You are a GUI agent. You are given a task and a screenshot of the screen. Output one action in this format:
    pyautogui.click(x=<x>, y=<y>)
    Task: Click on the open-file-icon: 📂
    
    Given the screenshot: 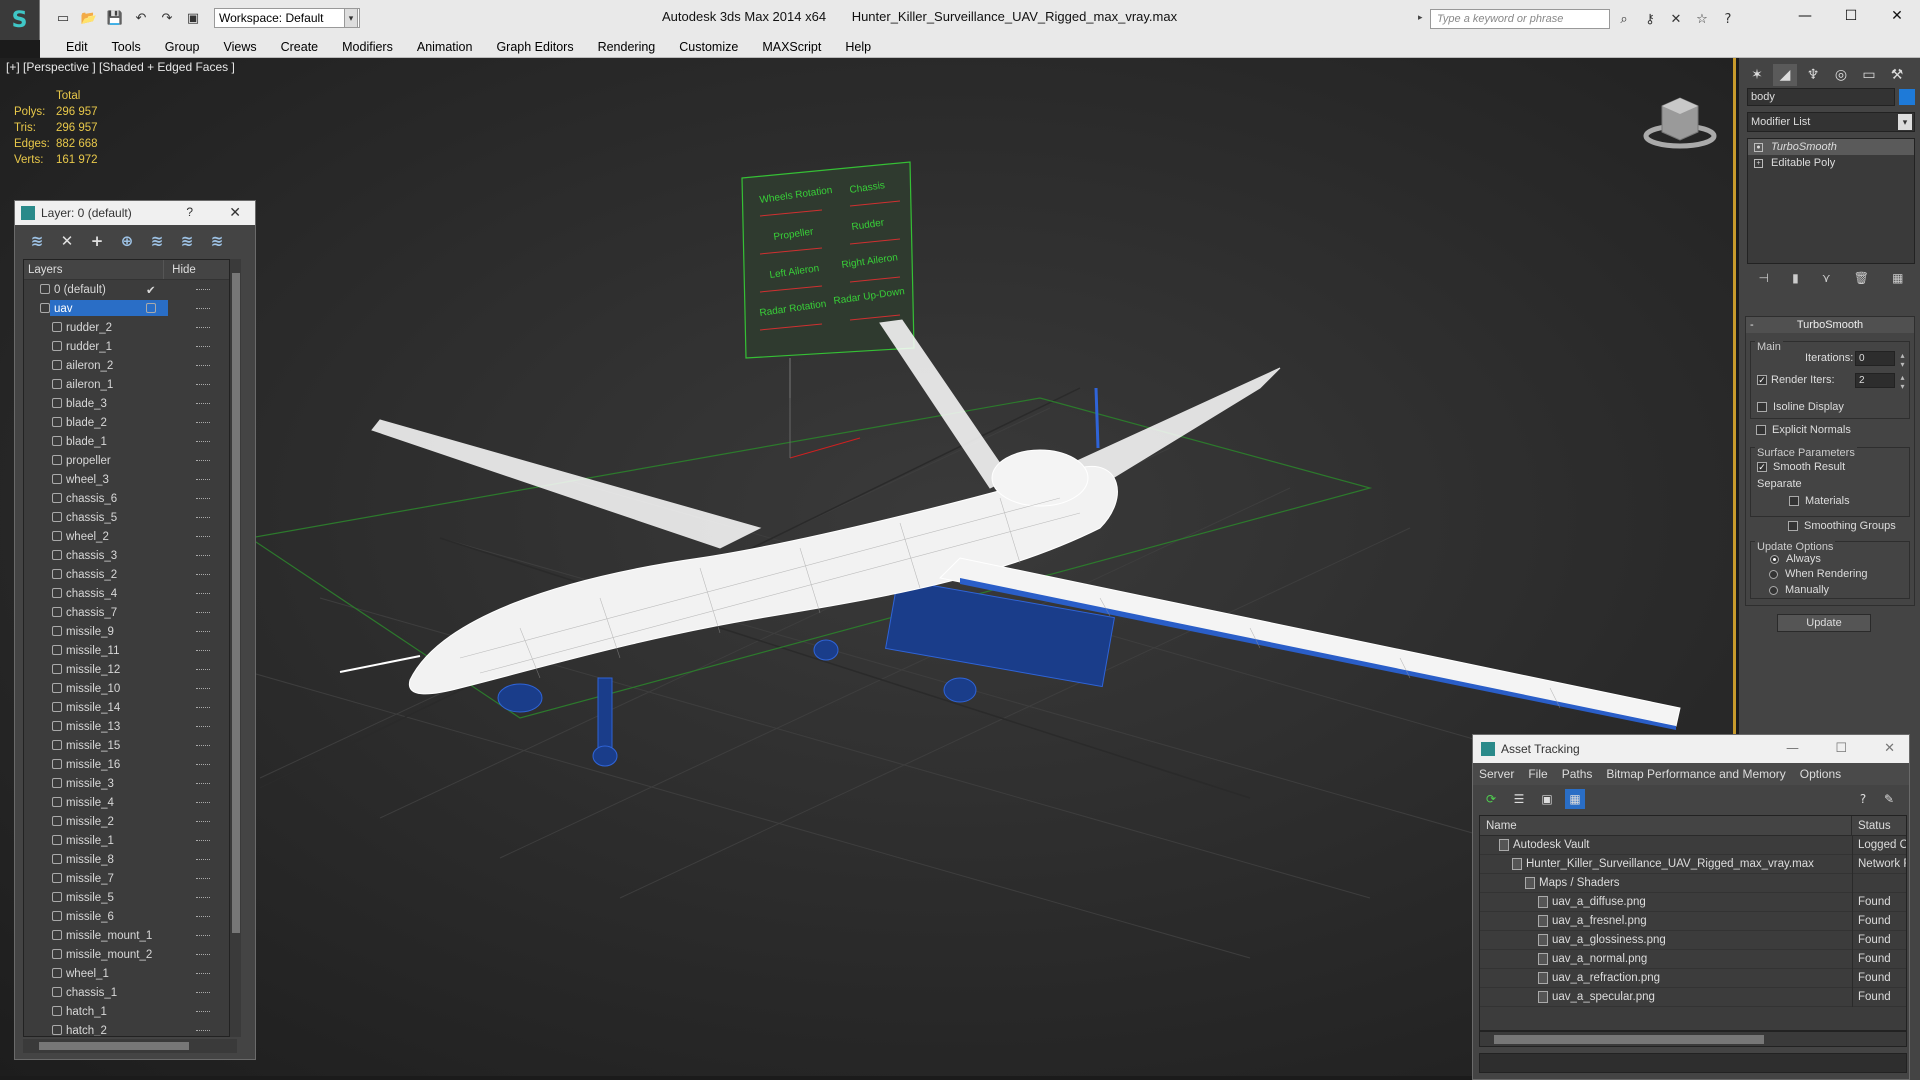 What is the action you would take?
    pyautogui.click(x=89, y=18)
    